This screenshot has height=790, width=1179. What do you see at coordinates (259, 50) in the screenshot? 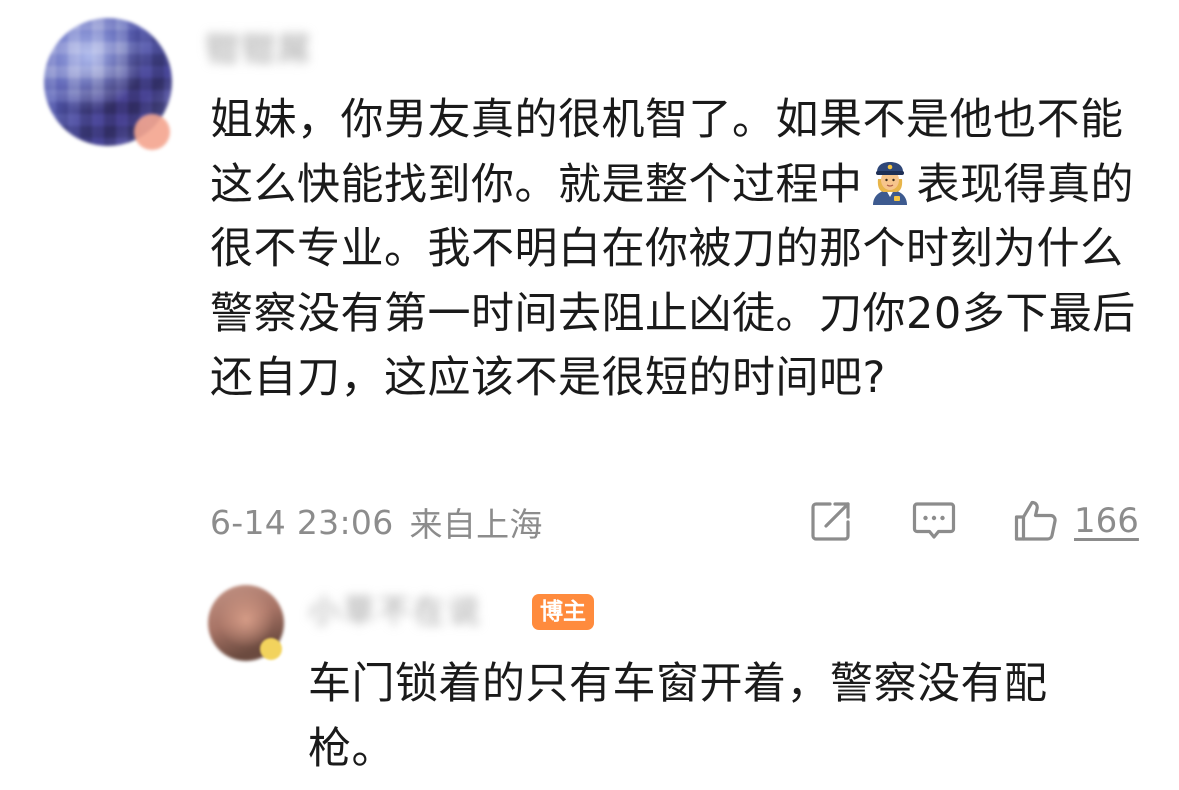
I see `commenter-username-text: 钳钳屌` at bounding box center [259, 50].